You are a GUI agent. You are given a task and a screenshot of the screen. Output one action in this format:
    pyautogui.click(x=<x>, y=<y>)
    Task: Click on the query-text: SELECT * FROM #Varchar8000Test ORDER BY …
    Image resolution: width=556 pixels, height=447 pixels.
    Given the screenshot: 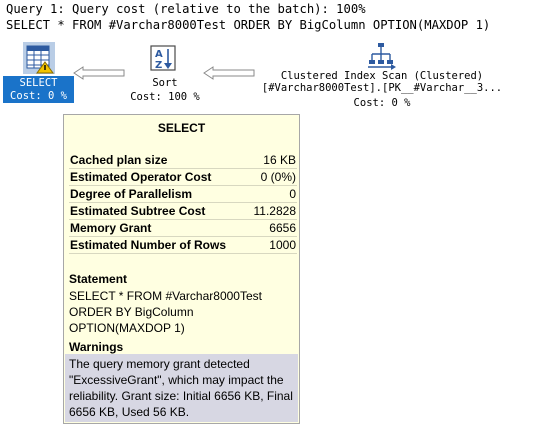 What is the action you would take?
    pyautogui.click(x=248, y=25)
    